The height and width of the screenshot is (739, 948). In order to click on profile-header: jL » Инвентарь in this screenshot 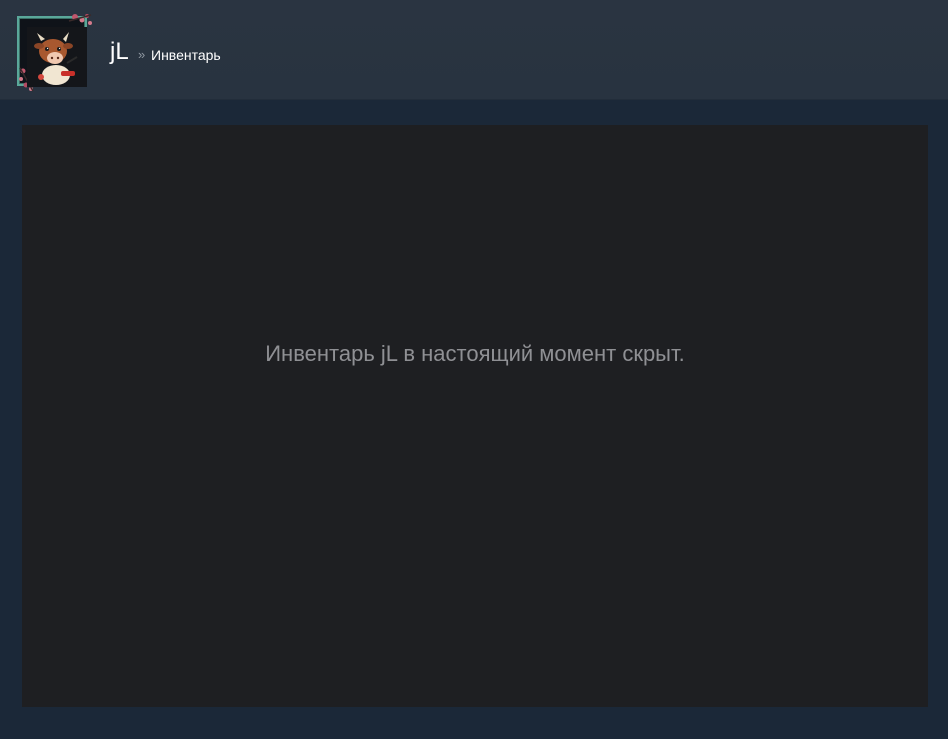, I will do `click(474, 50)`.